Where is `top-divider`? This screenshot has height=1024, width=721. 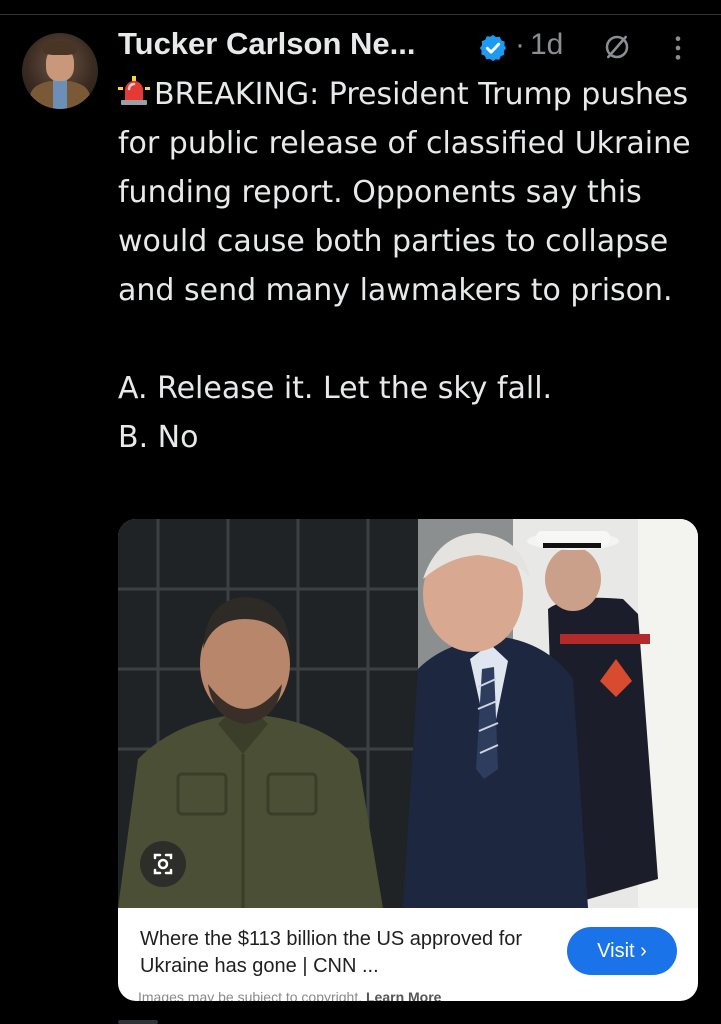
top-divider is located at coordinates (360, 14).